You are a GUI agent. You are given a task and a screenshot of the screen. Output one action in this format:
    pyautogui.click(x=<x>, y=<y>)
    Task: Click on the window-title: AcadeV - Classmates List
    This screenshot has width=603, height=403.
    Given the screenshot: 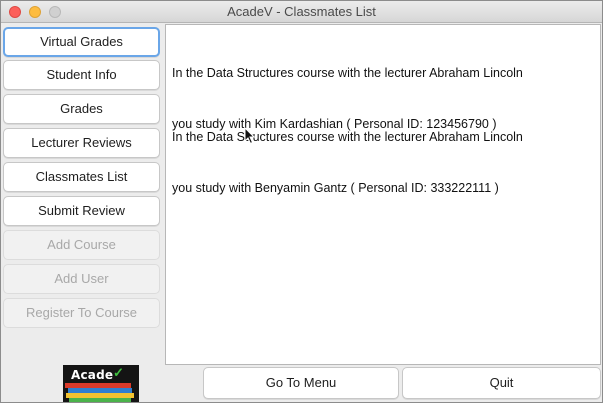 What is the action you would take?
    pyautogui.click(x=301, y=11)
    